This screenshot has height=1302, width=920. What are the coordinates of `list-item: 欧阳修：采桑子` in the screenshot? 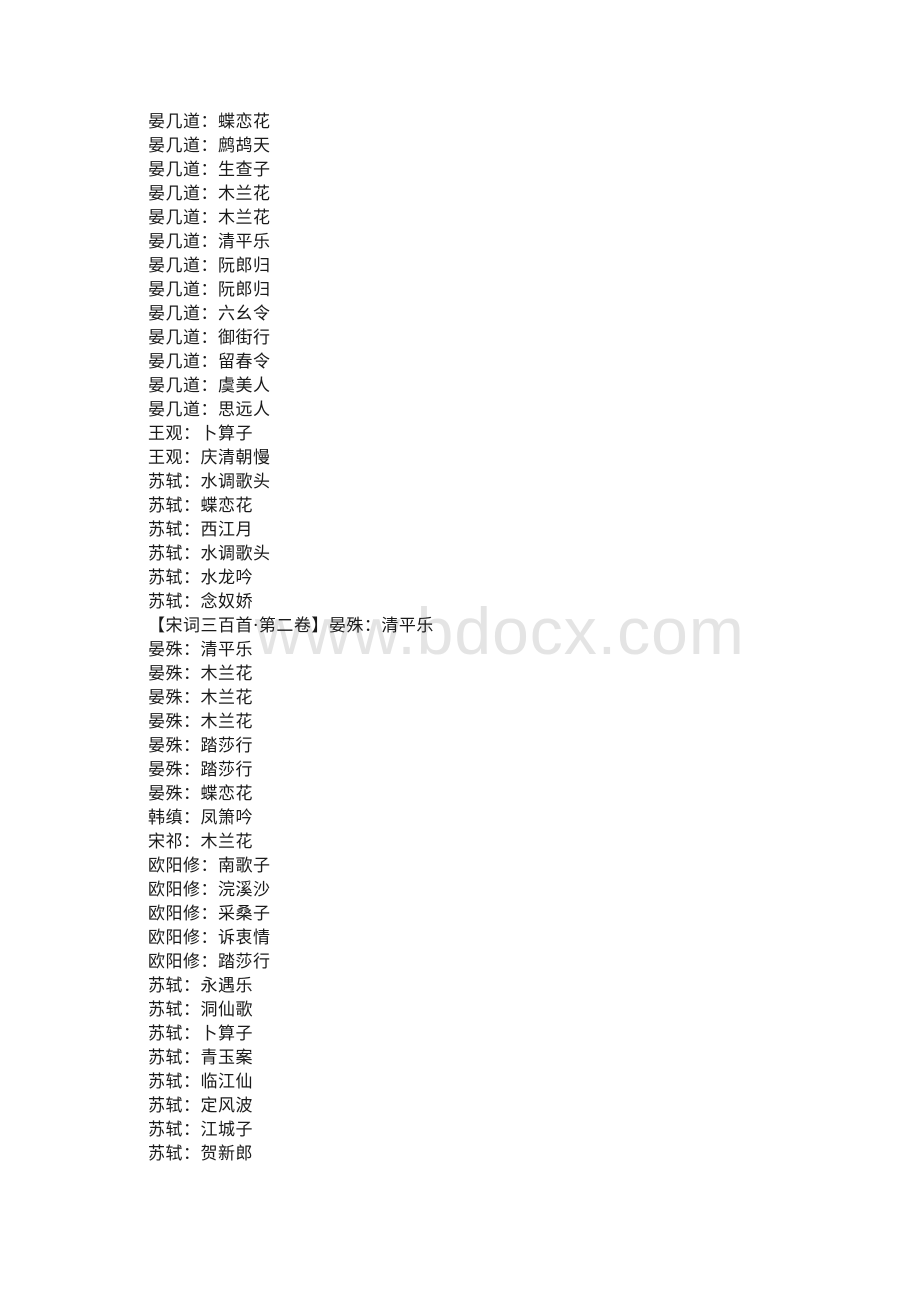 It's located at (209, 914).